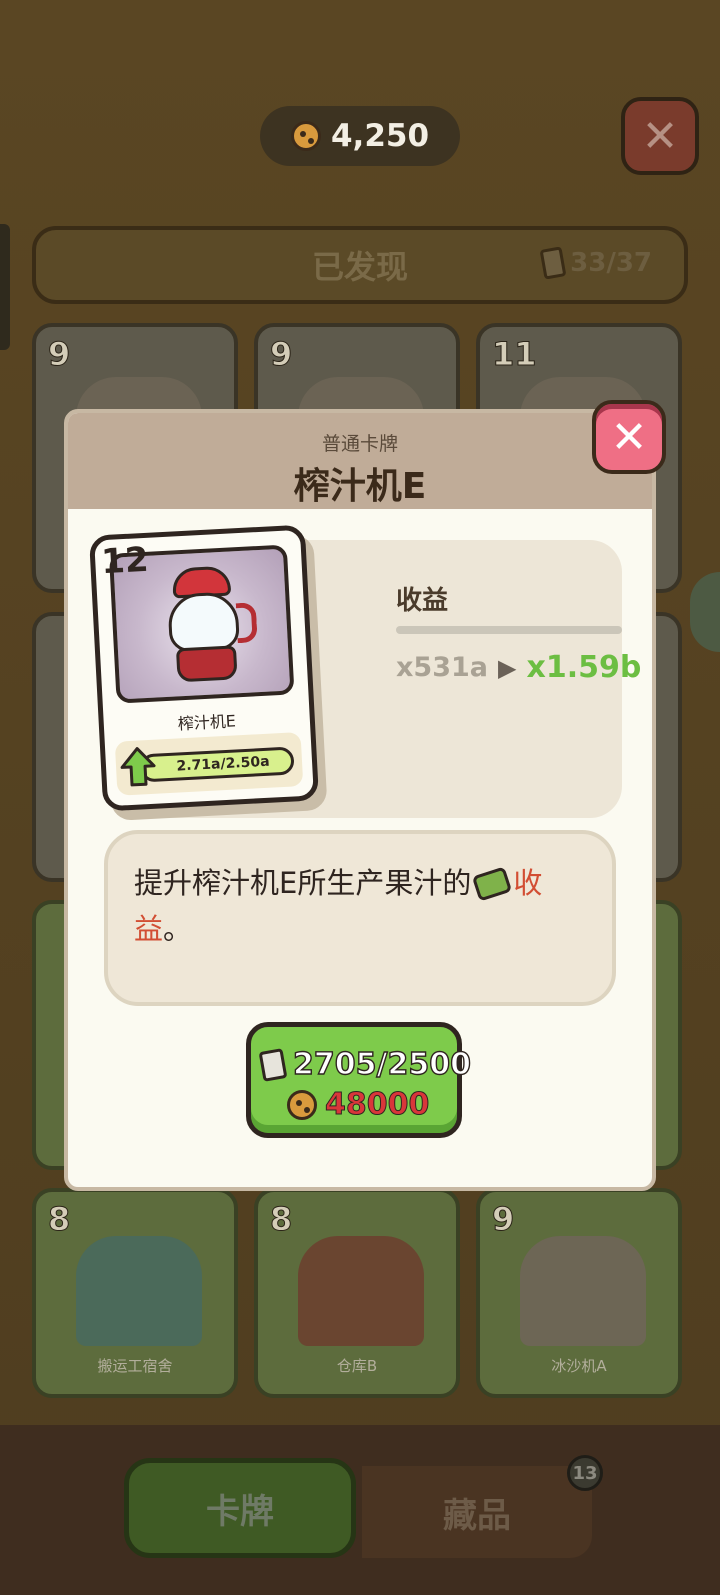 This screenshot has width=720, height=1595. I want to click on description-highlight: 收, so click(528, 883).